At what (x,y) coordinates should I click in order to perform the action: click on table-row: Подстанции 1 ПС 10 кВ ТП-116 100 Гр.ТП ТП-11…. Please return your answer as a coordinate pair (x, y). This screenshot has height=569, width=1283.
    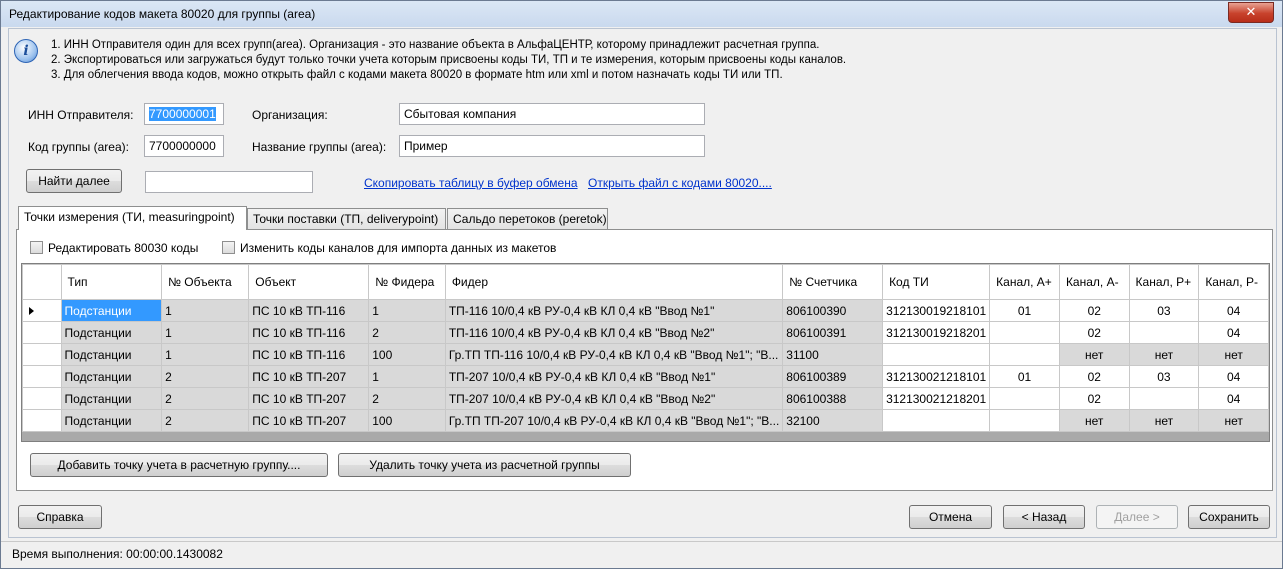
    Looking at the image, I should click on (645, 354).